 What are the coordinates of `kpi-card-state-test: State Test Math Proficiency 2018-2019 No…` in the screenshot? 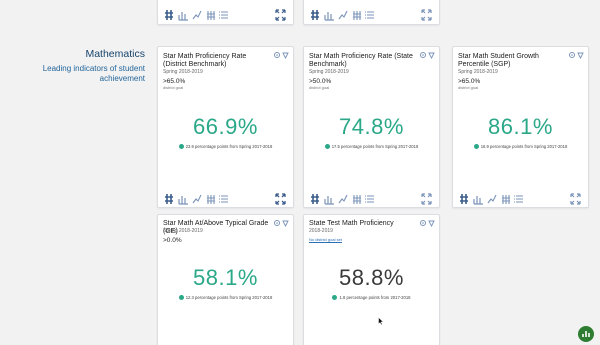 It's located at (371, 279).